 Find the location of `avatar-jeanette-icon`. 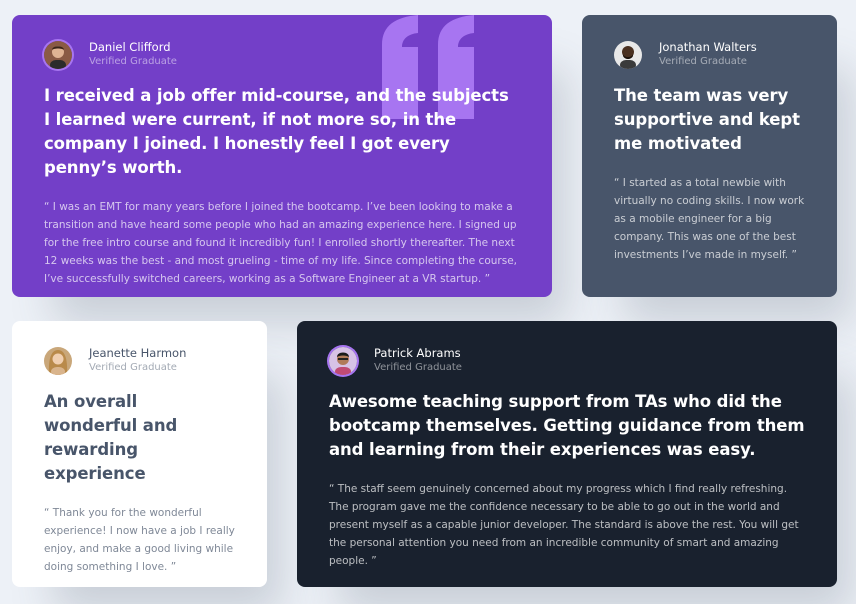

avatar-jeanette-icon is located at coordinates (58, 360).